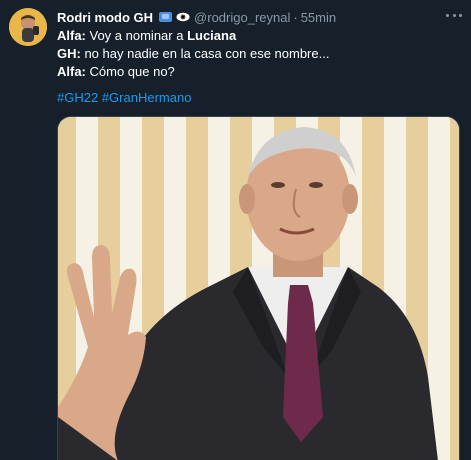 The height and width of the screenshot is (460, 471). Describe the element at coordinates (193, 72) in the screenshot. I see `tweet-line: Alfa: Cómo que no?` at that location.